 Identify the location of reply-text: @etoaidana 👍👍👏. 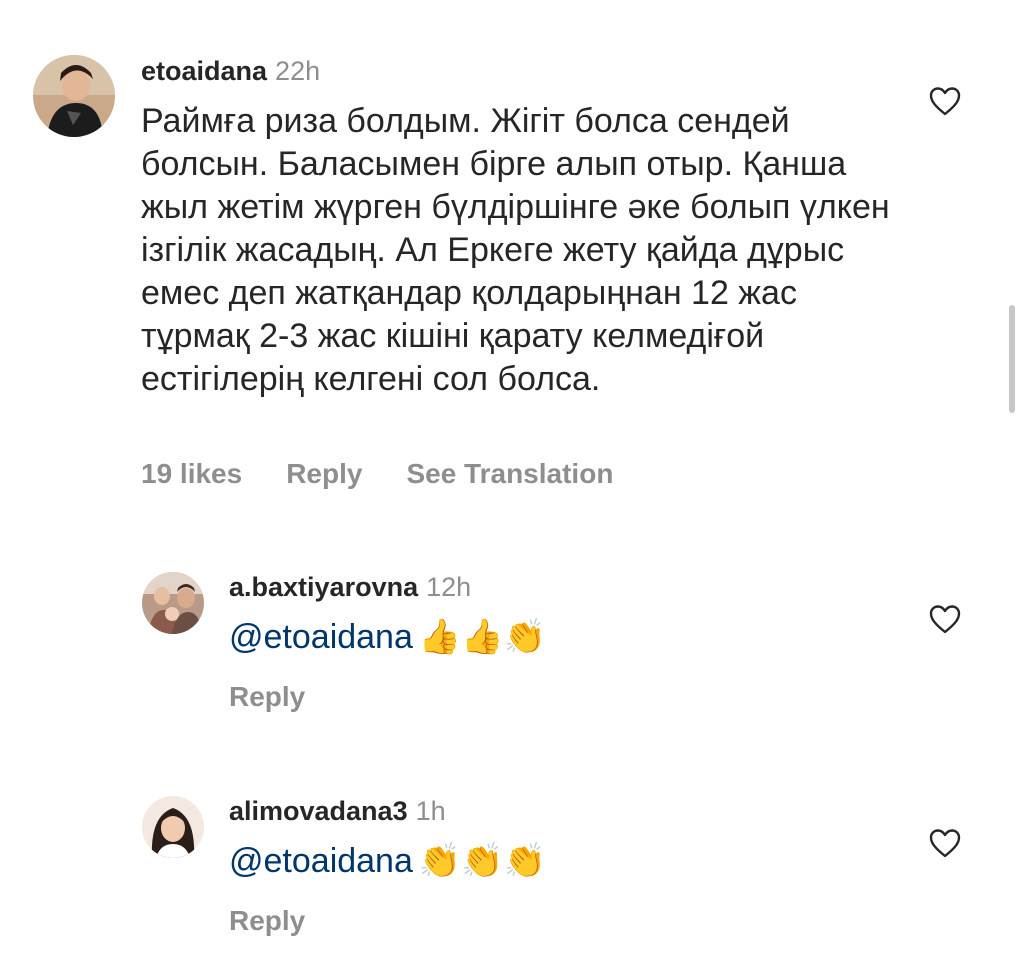
(387, 637).